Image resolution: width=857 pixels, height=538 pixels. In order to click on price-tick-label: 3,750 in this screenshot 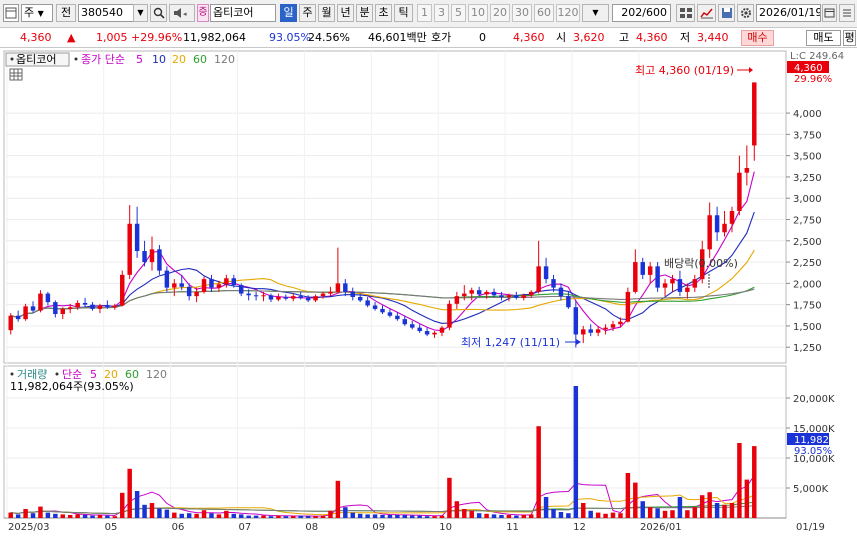, I will do `click(807, 135)`.